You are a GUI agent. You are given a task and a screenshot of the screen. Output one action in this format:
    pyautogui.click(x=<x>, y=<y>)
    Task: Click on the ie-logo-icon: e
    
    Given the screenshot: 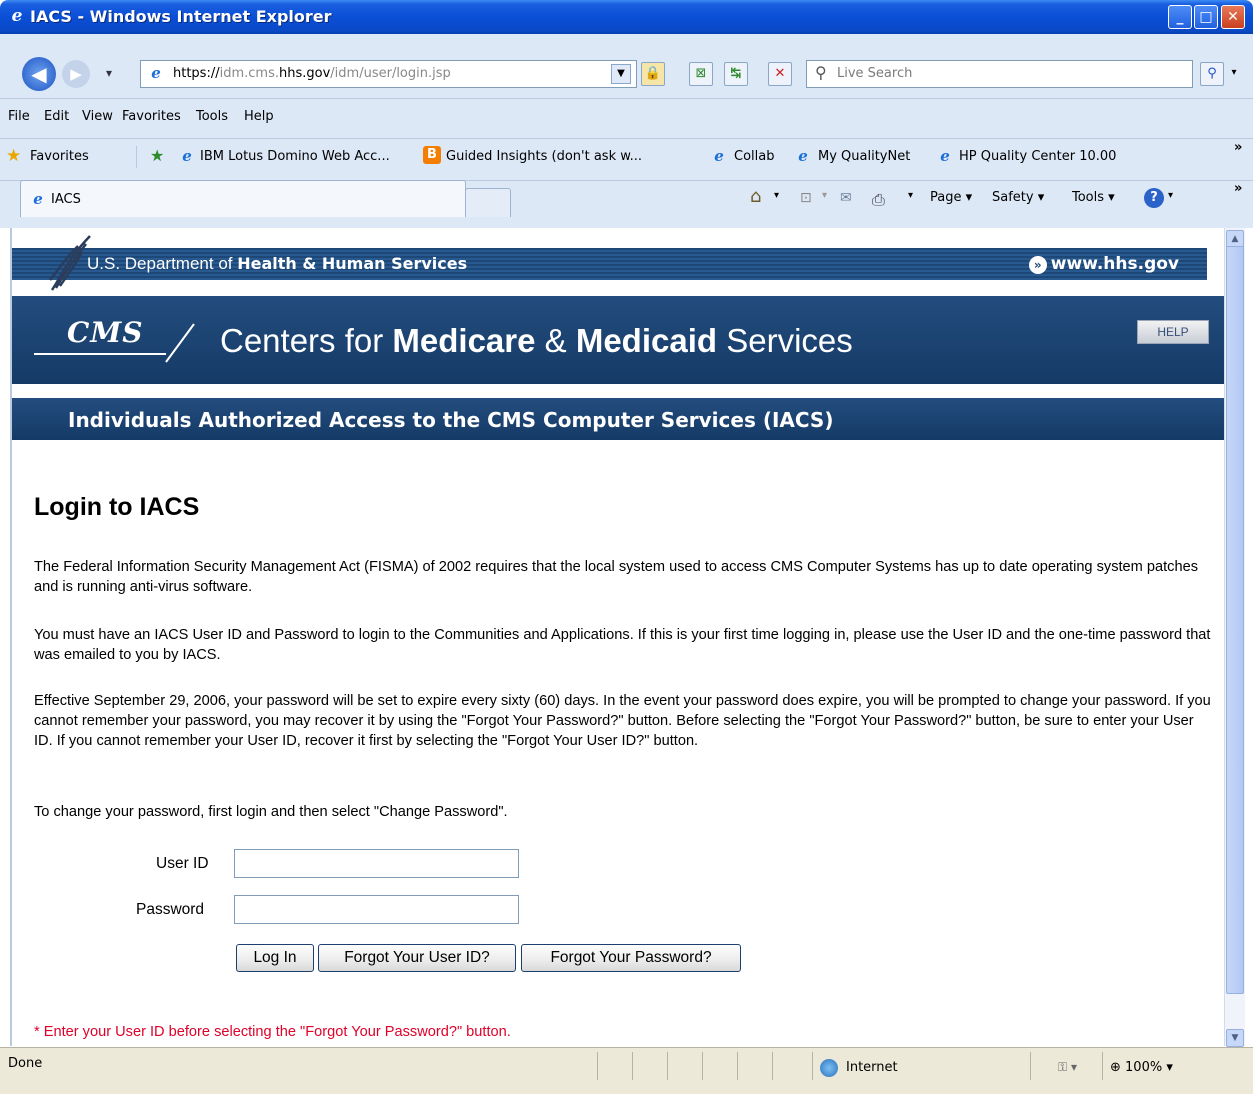 What is the action you would take?
    pyautogui.click(x=17, y=16)
    